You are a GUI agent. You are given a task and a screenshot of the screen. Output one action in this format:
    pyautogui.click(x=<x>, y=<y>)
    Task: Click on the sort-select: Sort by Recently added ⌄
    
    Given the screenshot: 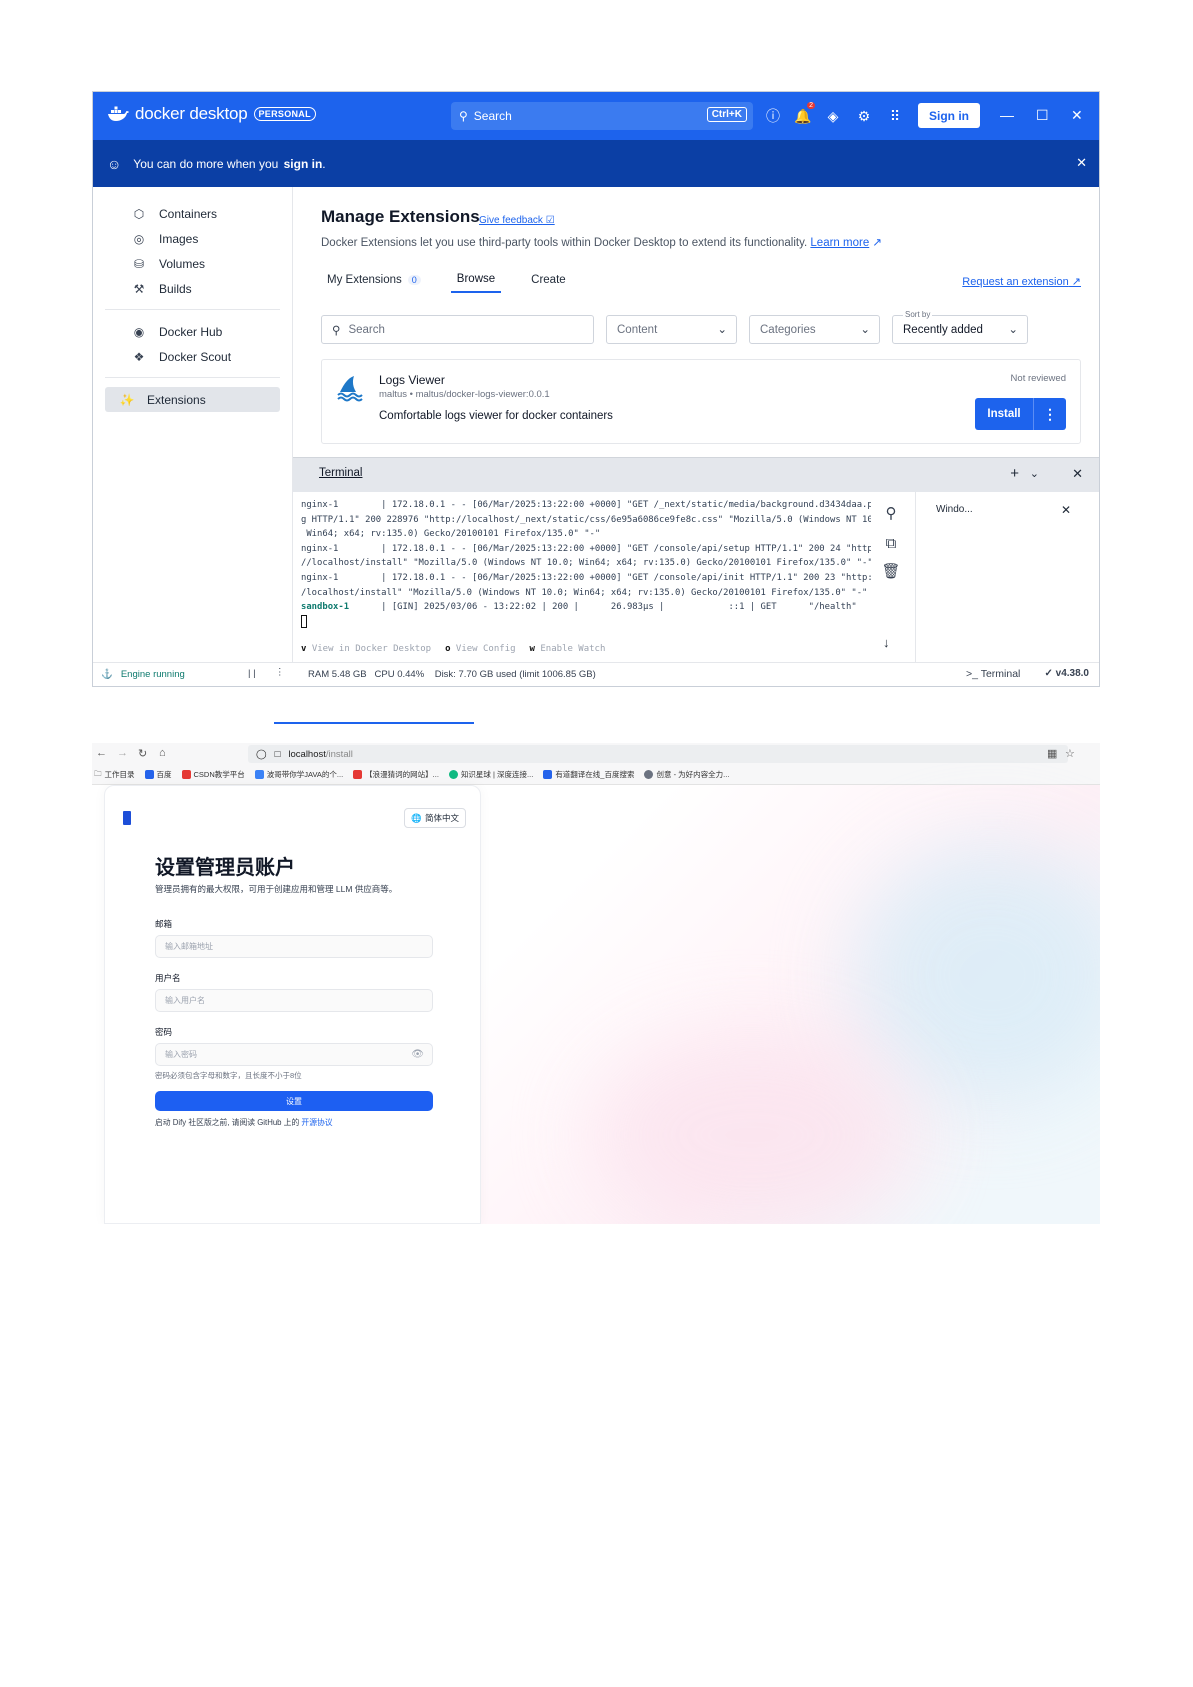 What is the action you would take?
    pyautogui.click(x=960, y=327)
    